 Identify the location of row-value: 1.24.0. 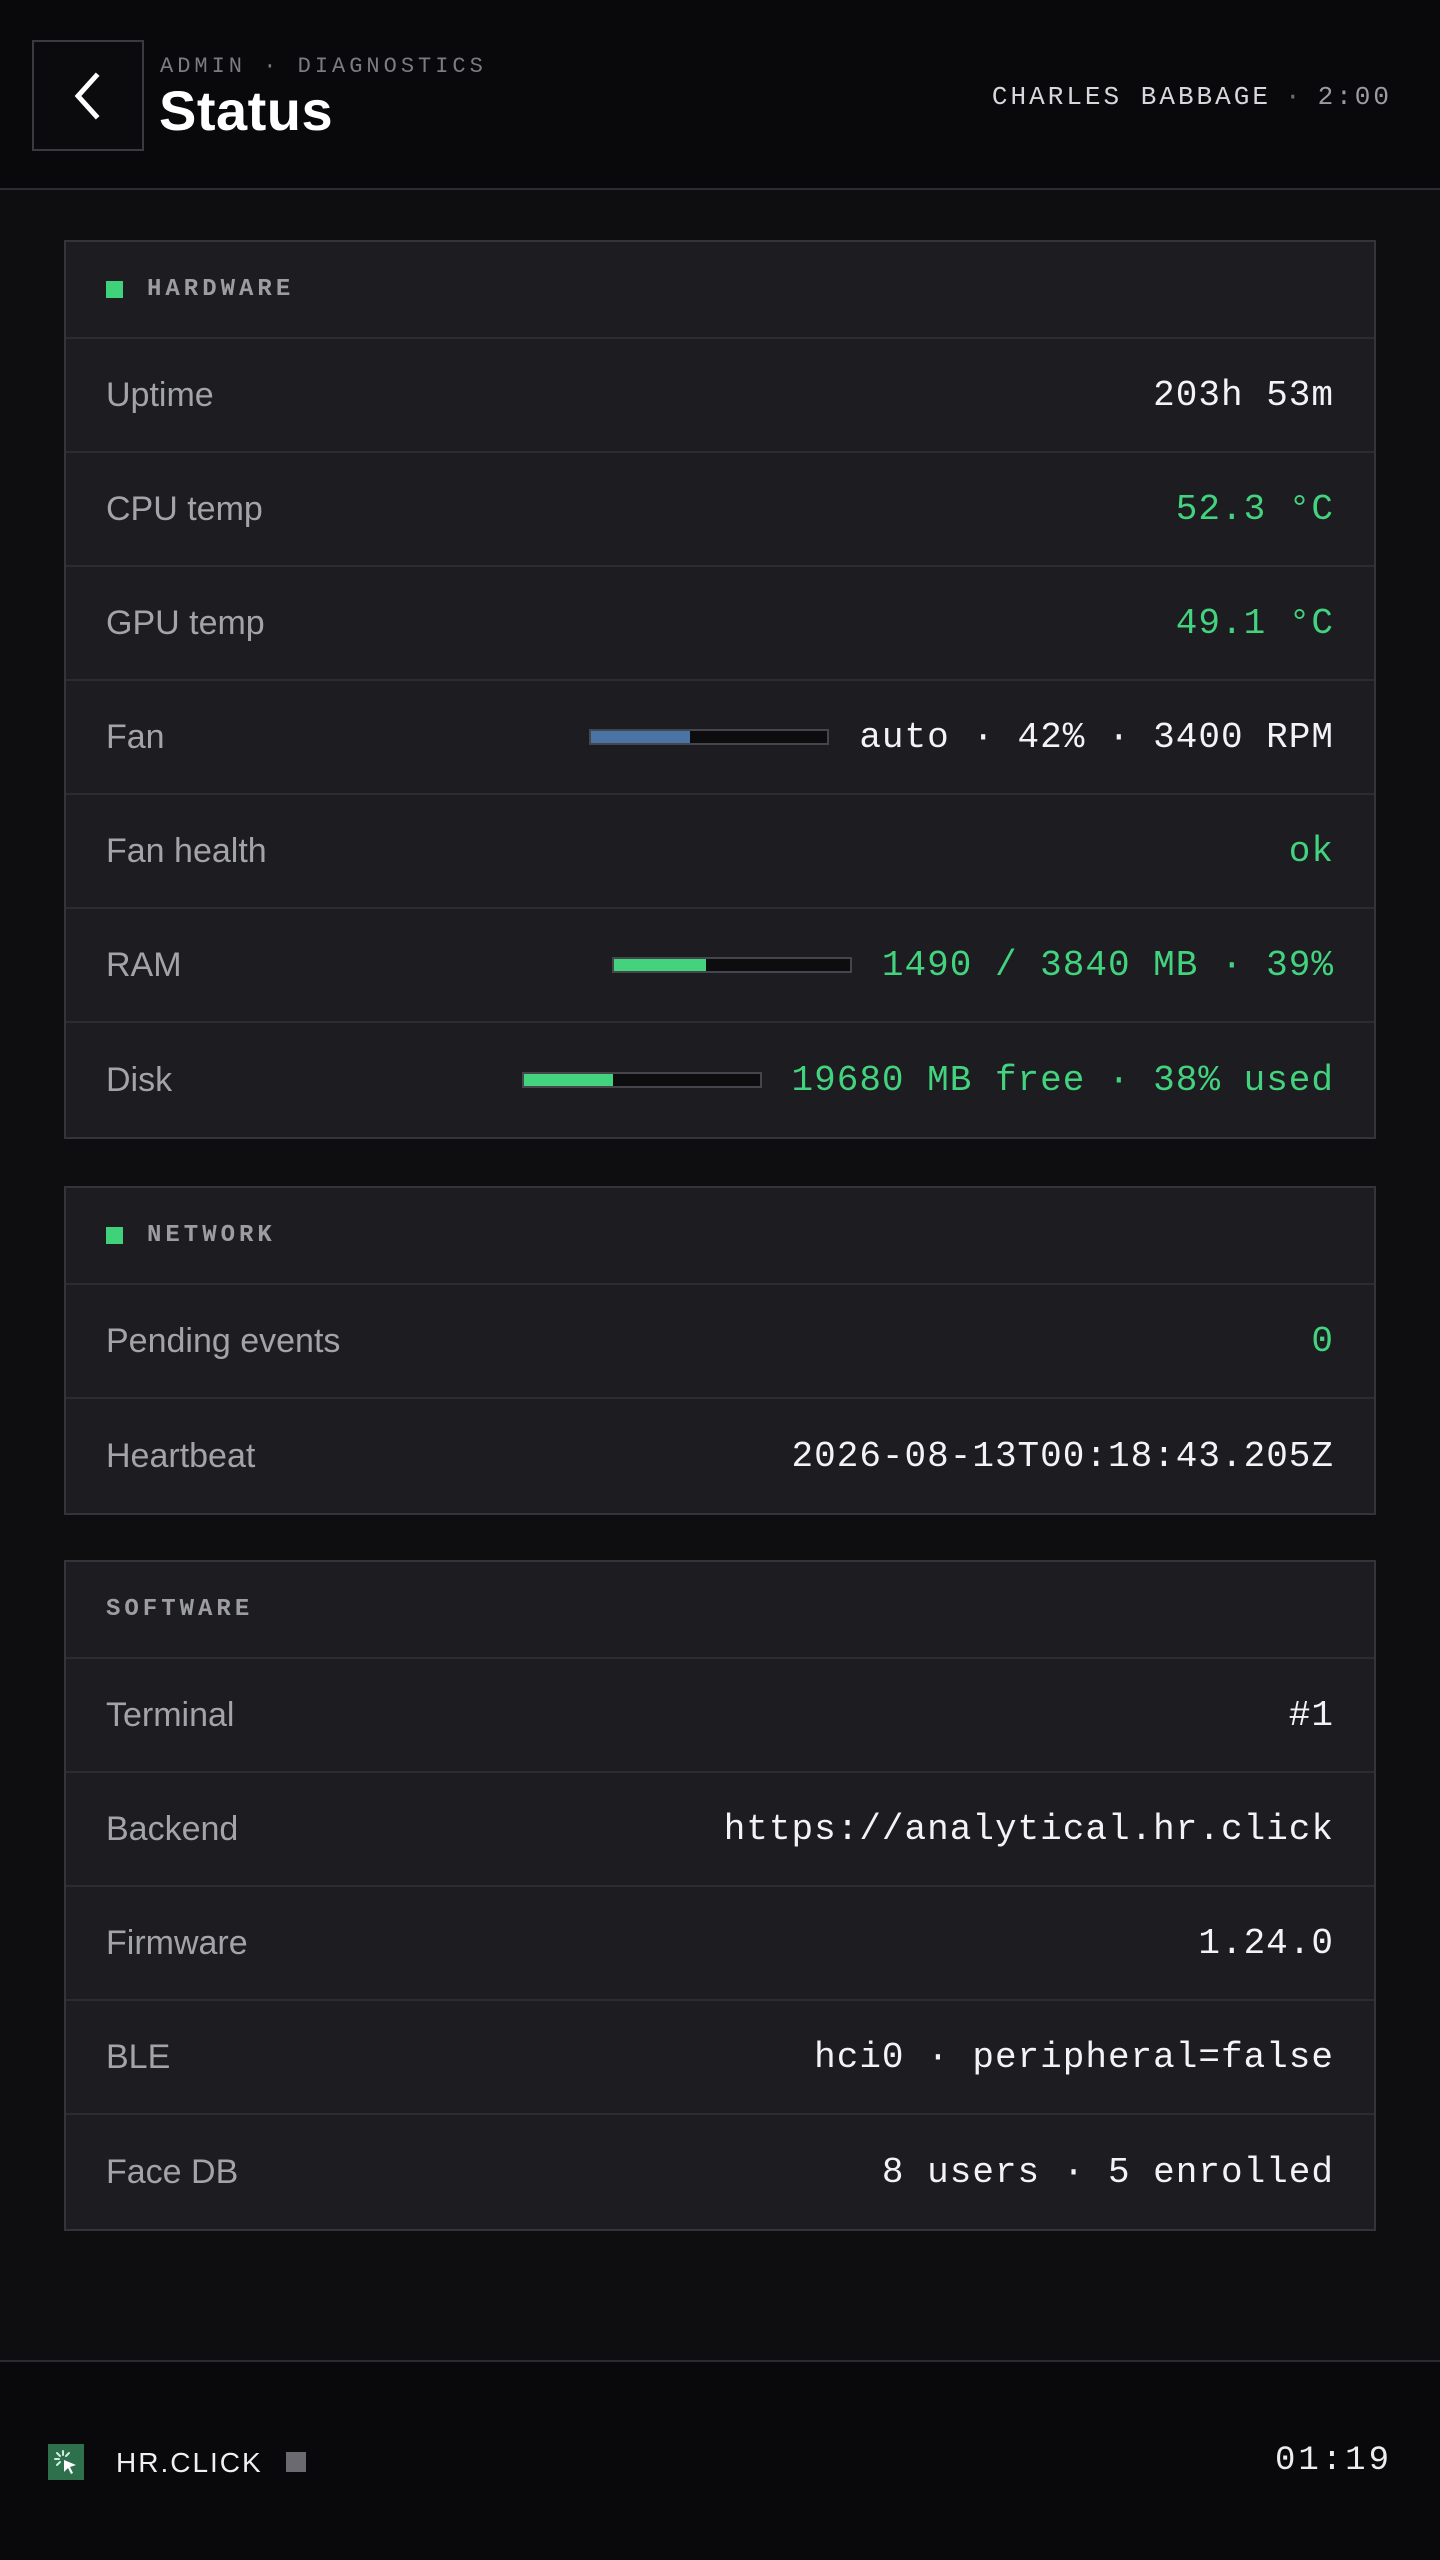
(1266, 1943).